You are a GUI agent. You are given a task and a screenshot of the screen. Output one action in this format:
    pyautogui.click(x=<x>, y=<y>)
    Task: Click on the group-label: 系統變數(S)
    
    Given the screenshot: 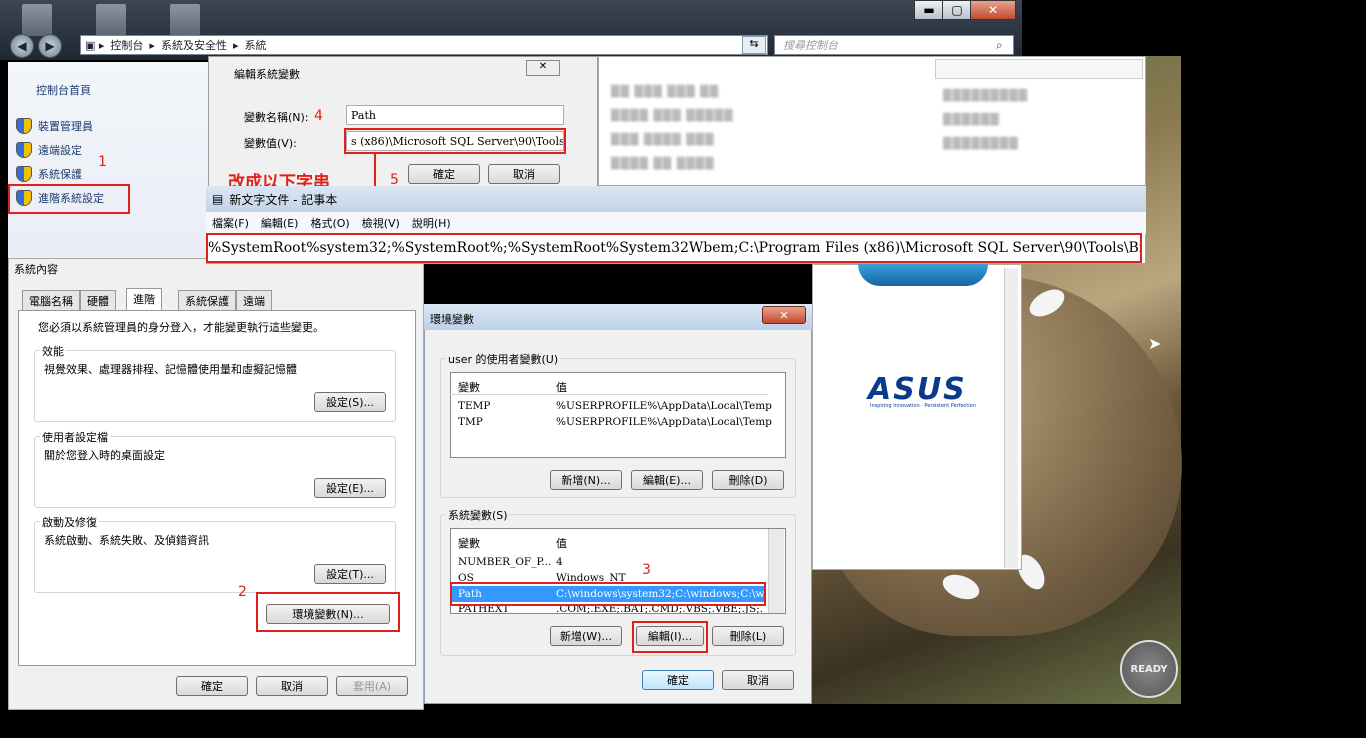 What is the action you would take?
    pyautogui.click(x=478, y=515)
    